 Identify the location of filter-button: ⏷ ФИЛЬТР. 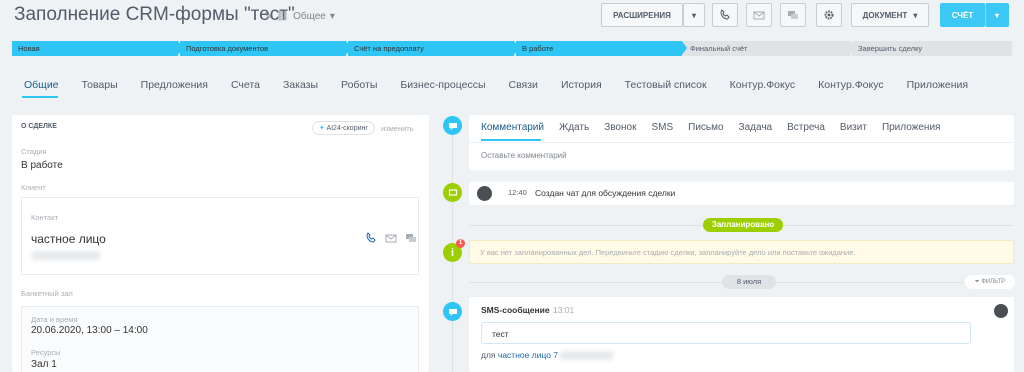
(990, 282).